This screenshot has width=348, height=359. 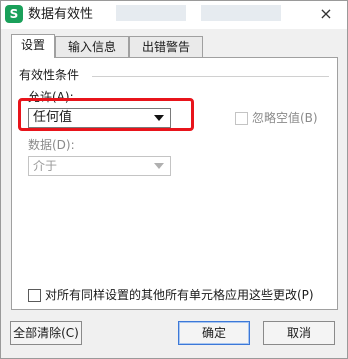 What do you see at coordinates (33, 46) in the screenshot?
I see `tab-settings: 设置` at bounding box center [33, 46].